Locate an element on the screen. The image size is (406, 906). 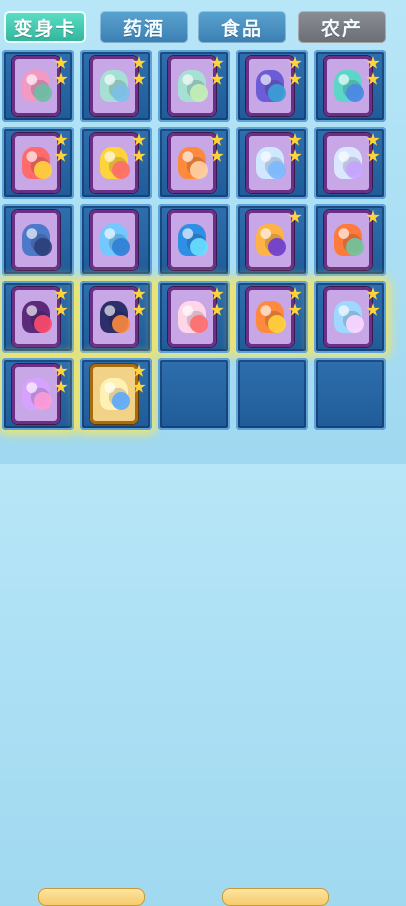
bottom-button-right is located at coordinates (275, 897).